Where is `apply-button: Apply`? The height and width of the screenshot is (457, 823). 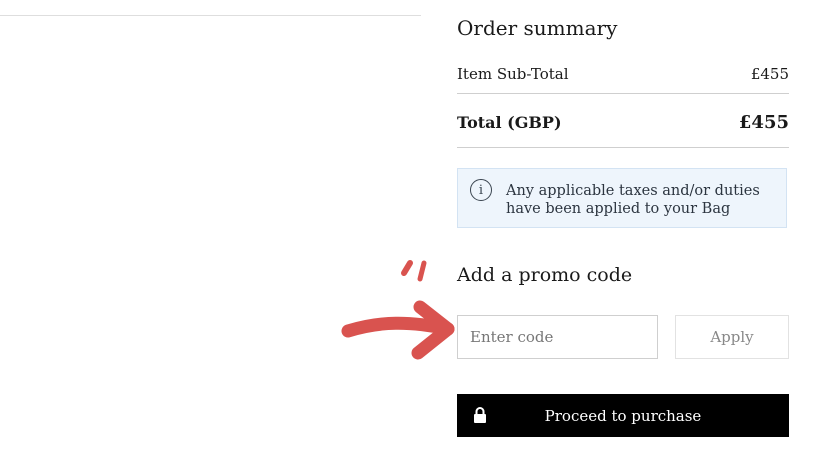
apply-button: Apply is located at coordinates (732, 337).